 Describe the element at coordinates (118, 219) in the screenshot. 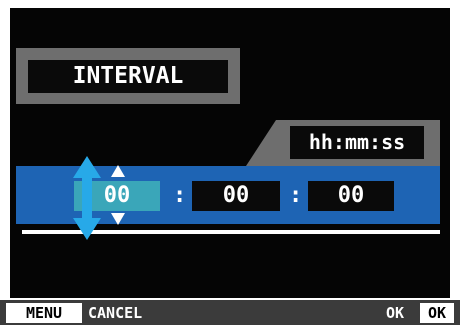

I see `triangle-down-icon` at that location.